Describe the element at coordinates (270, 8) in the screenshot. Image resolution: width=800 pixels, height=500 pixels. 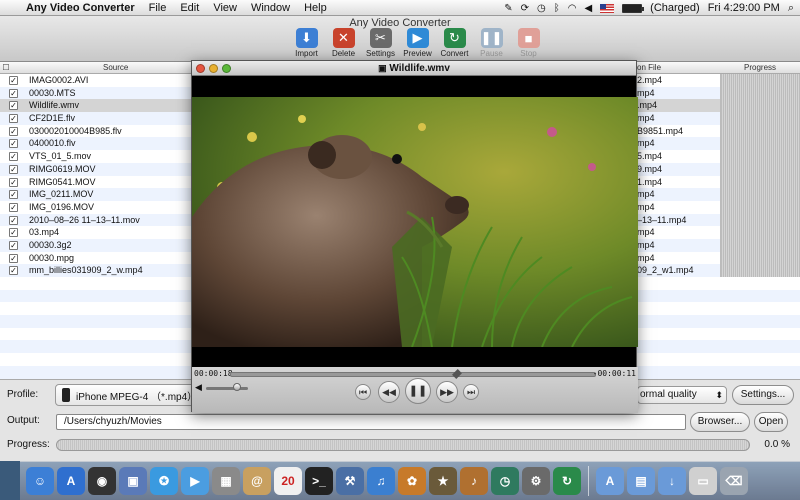
I see `menu-window: Window` at that location.